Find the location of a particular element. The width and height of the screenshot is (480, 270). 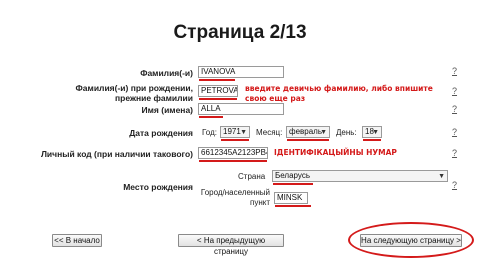

day-label: День: is located at coordinates (346, 132).